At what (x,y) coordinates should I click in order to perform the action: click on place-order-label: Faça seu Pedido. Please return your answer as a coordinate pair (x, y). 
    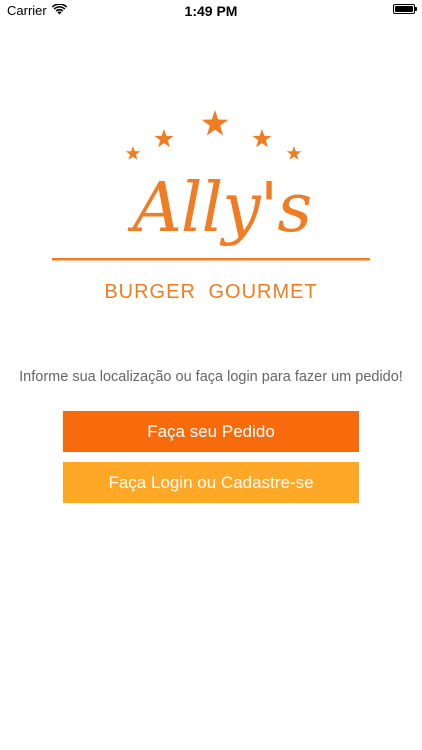
    Looking at the image, I should click on (211, 431).